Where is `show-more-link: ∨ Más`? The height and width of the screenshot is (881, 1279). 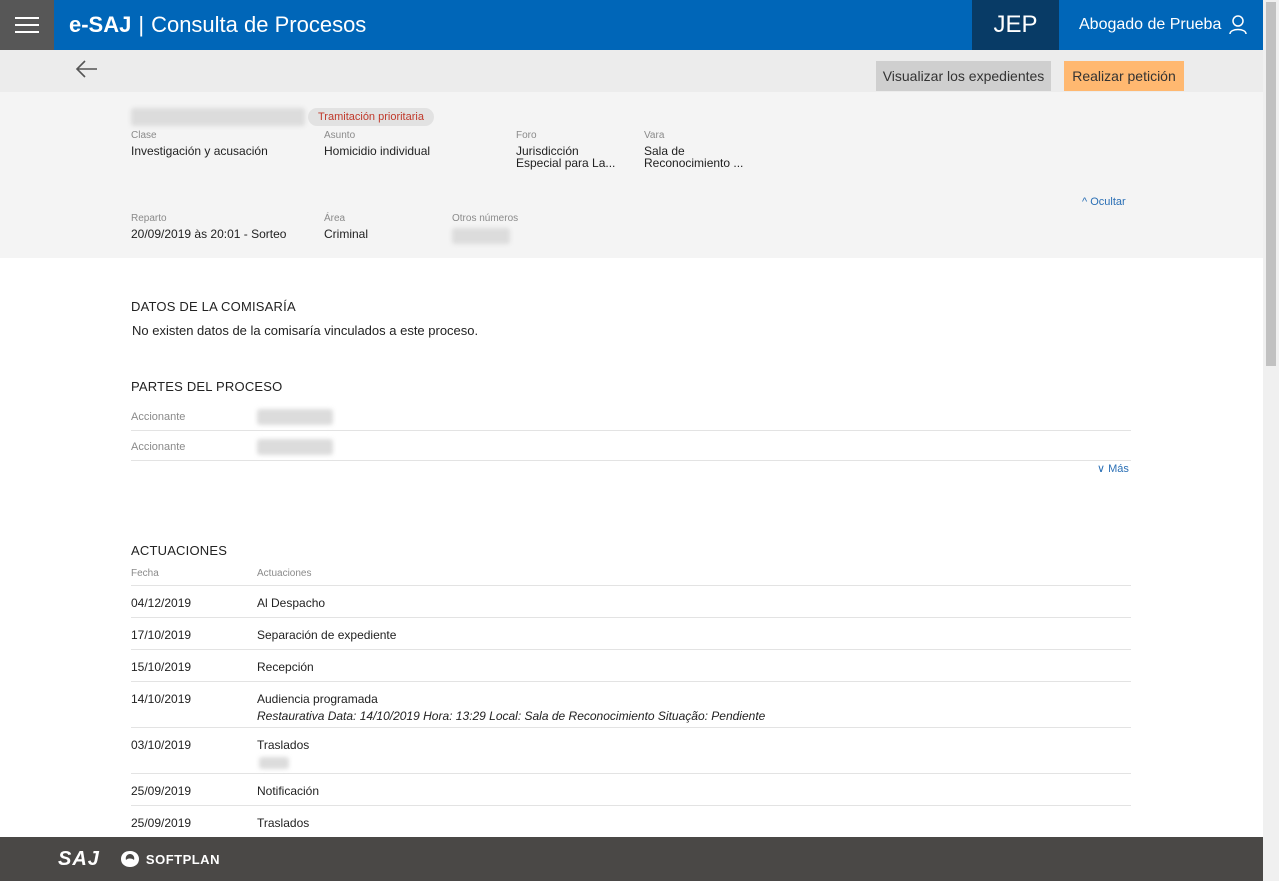
show-more-link: ∨ Más is located at coordinates (1113, 468).